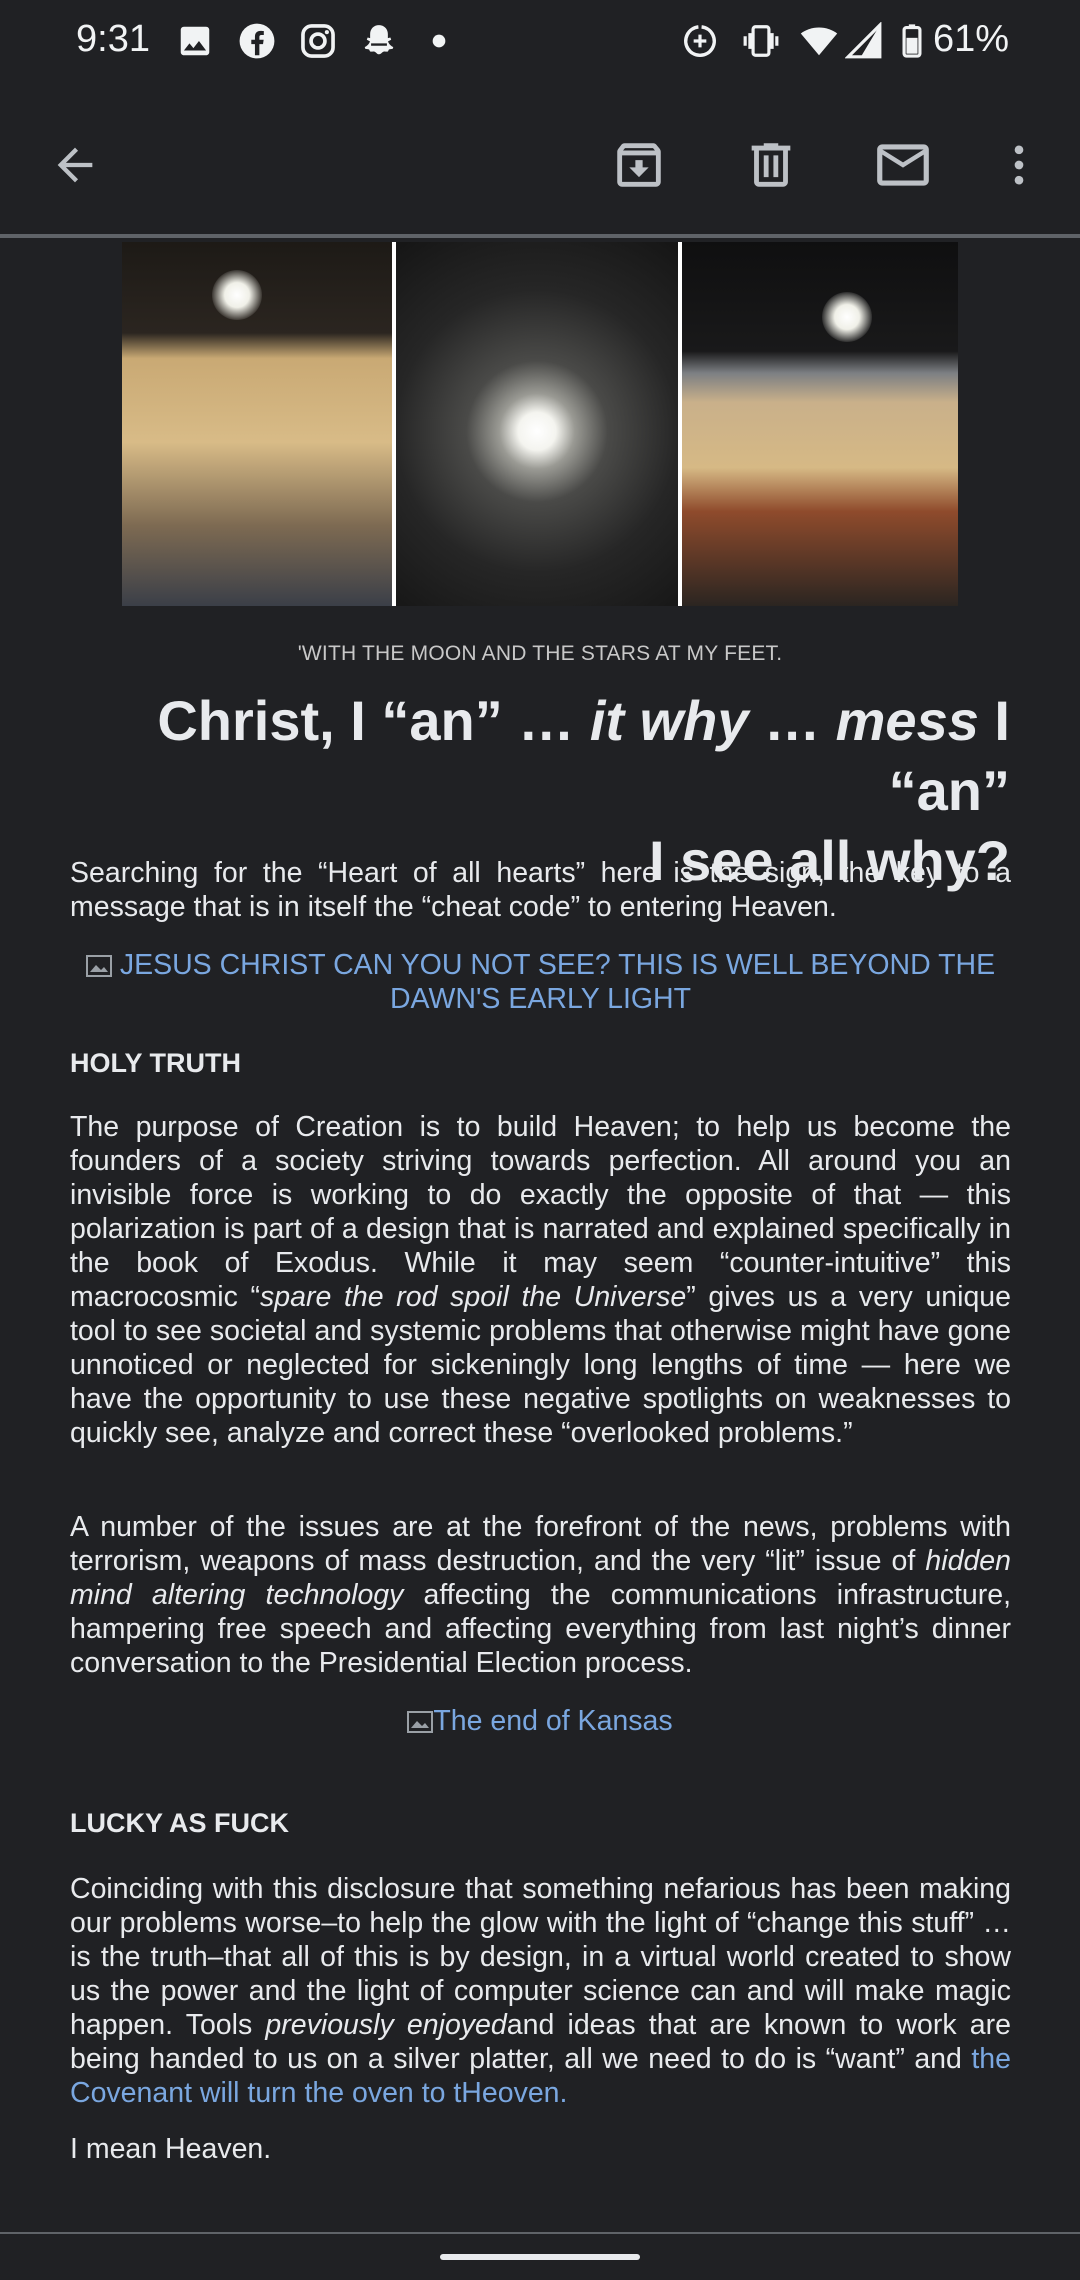  What do you see at coordinates (761, 41) in the screenshot?
I see `vibrate-icon` at bounding box center [761, 41].